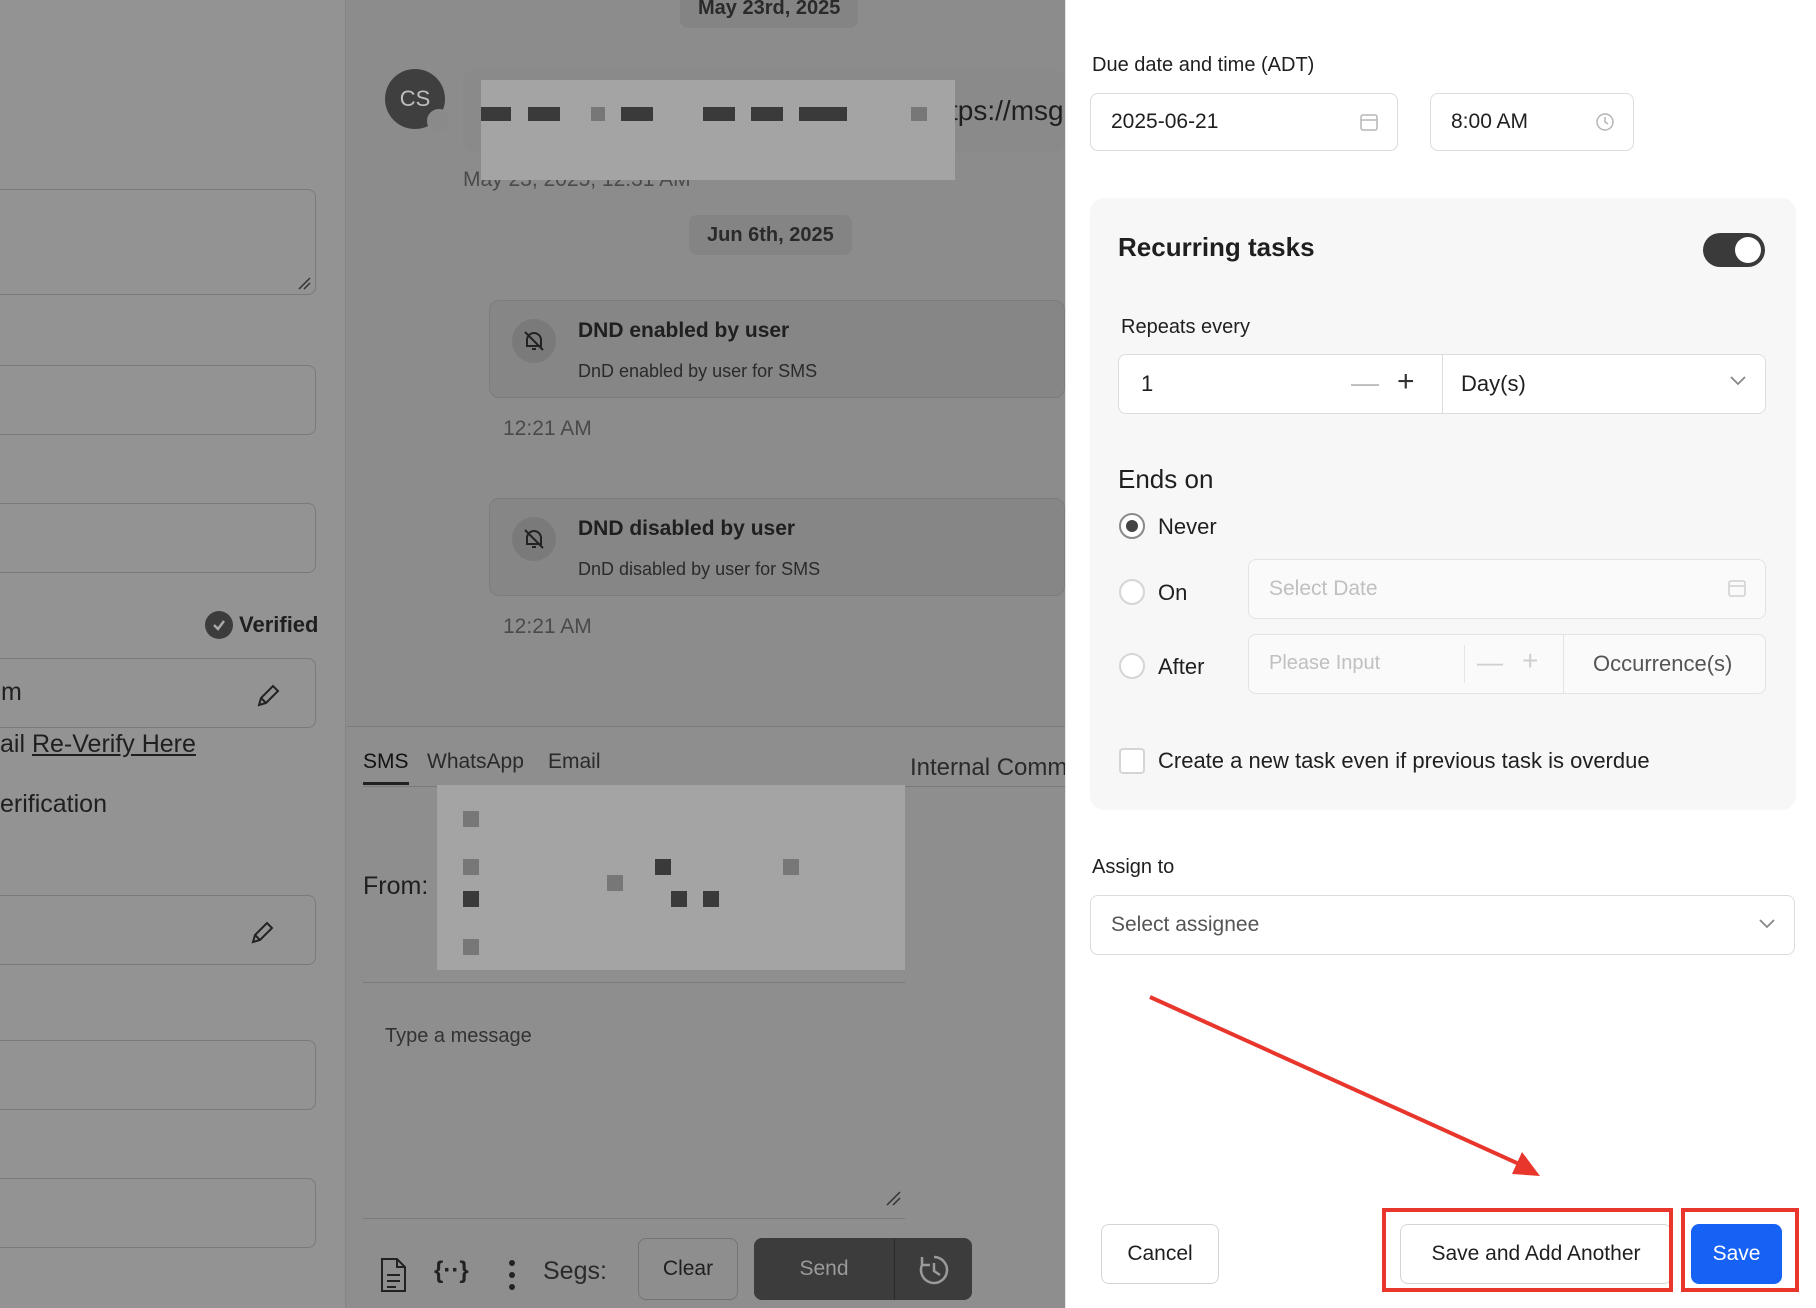 The width and height of the screenshot is (1816, 1308). What do you see at coordinates (687, 528) in the screenshot?
I see `activity-title: DND disabled by user` at bounding box center [687, 528].